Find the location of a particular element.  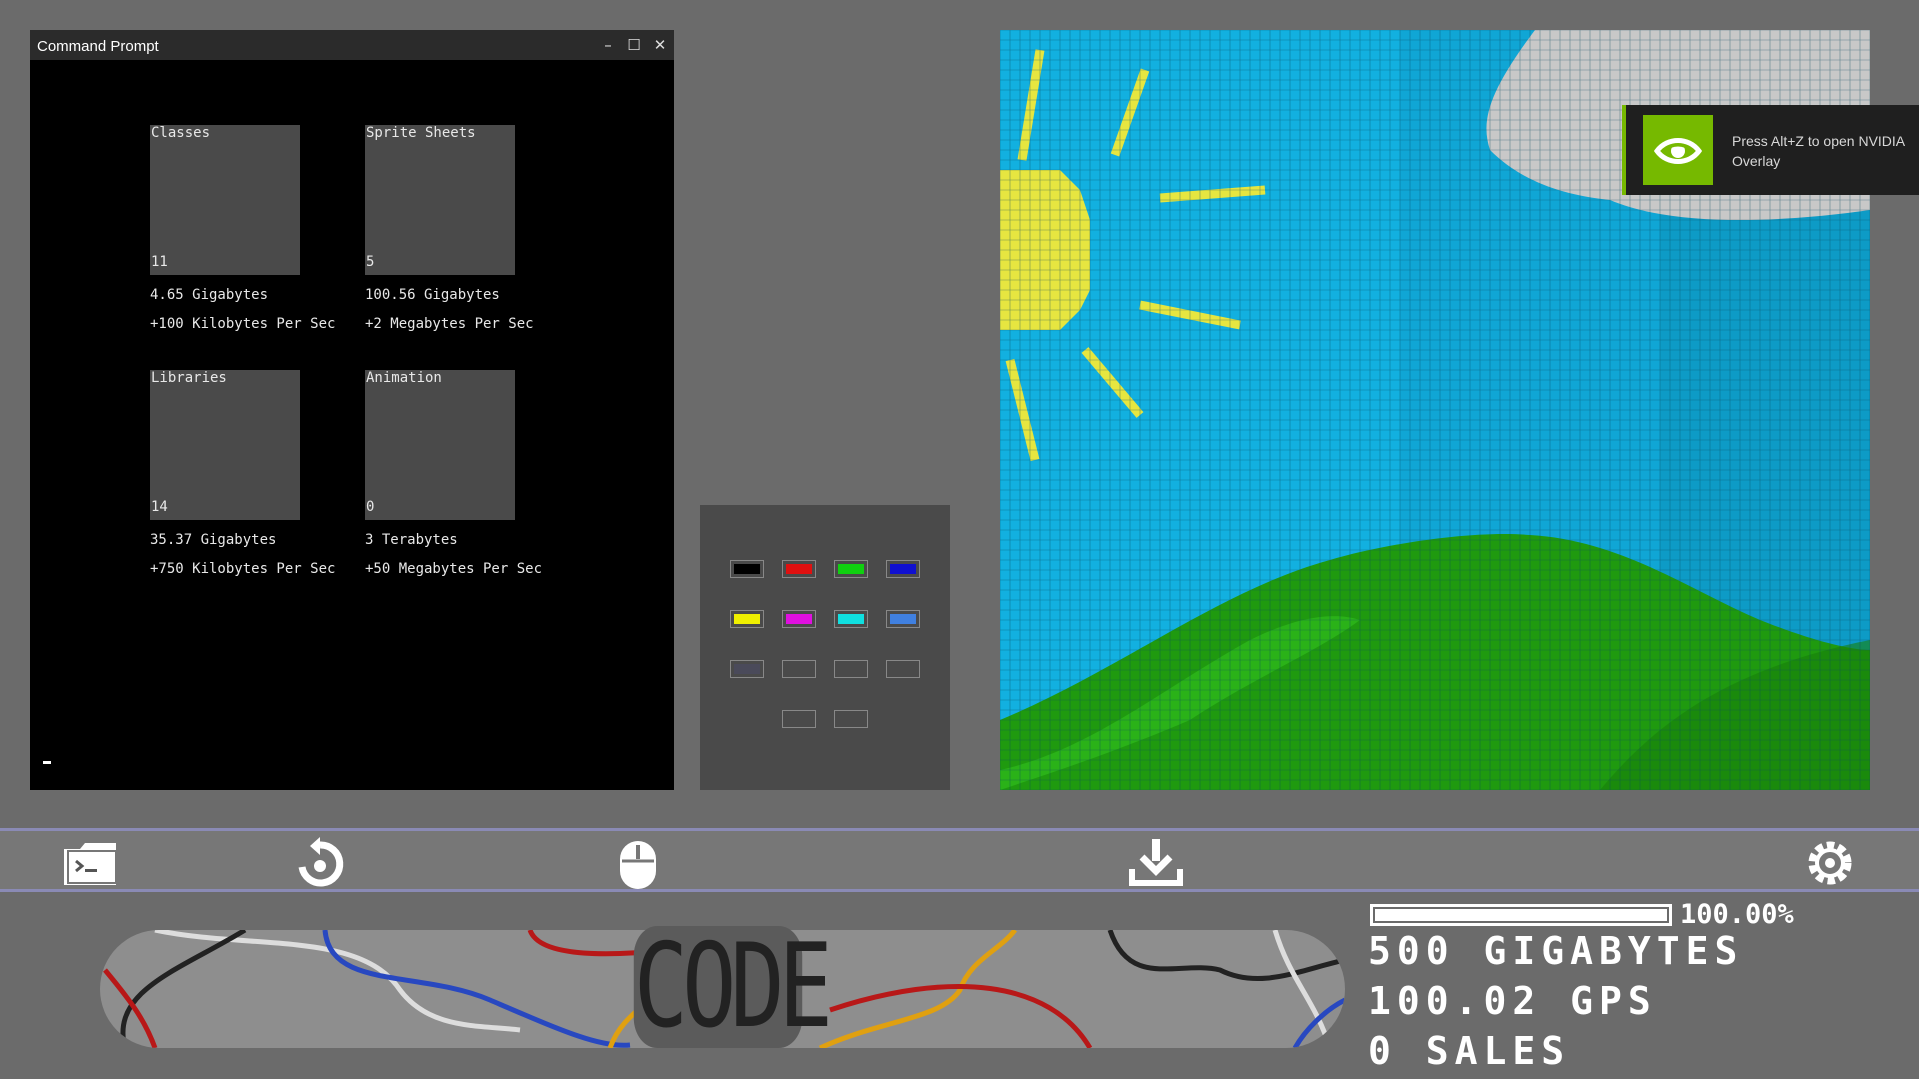

resource-size: 3 Terabytes is located at coordinates (411, 540).